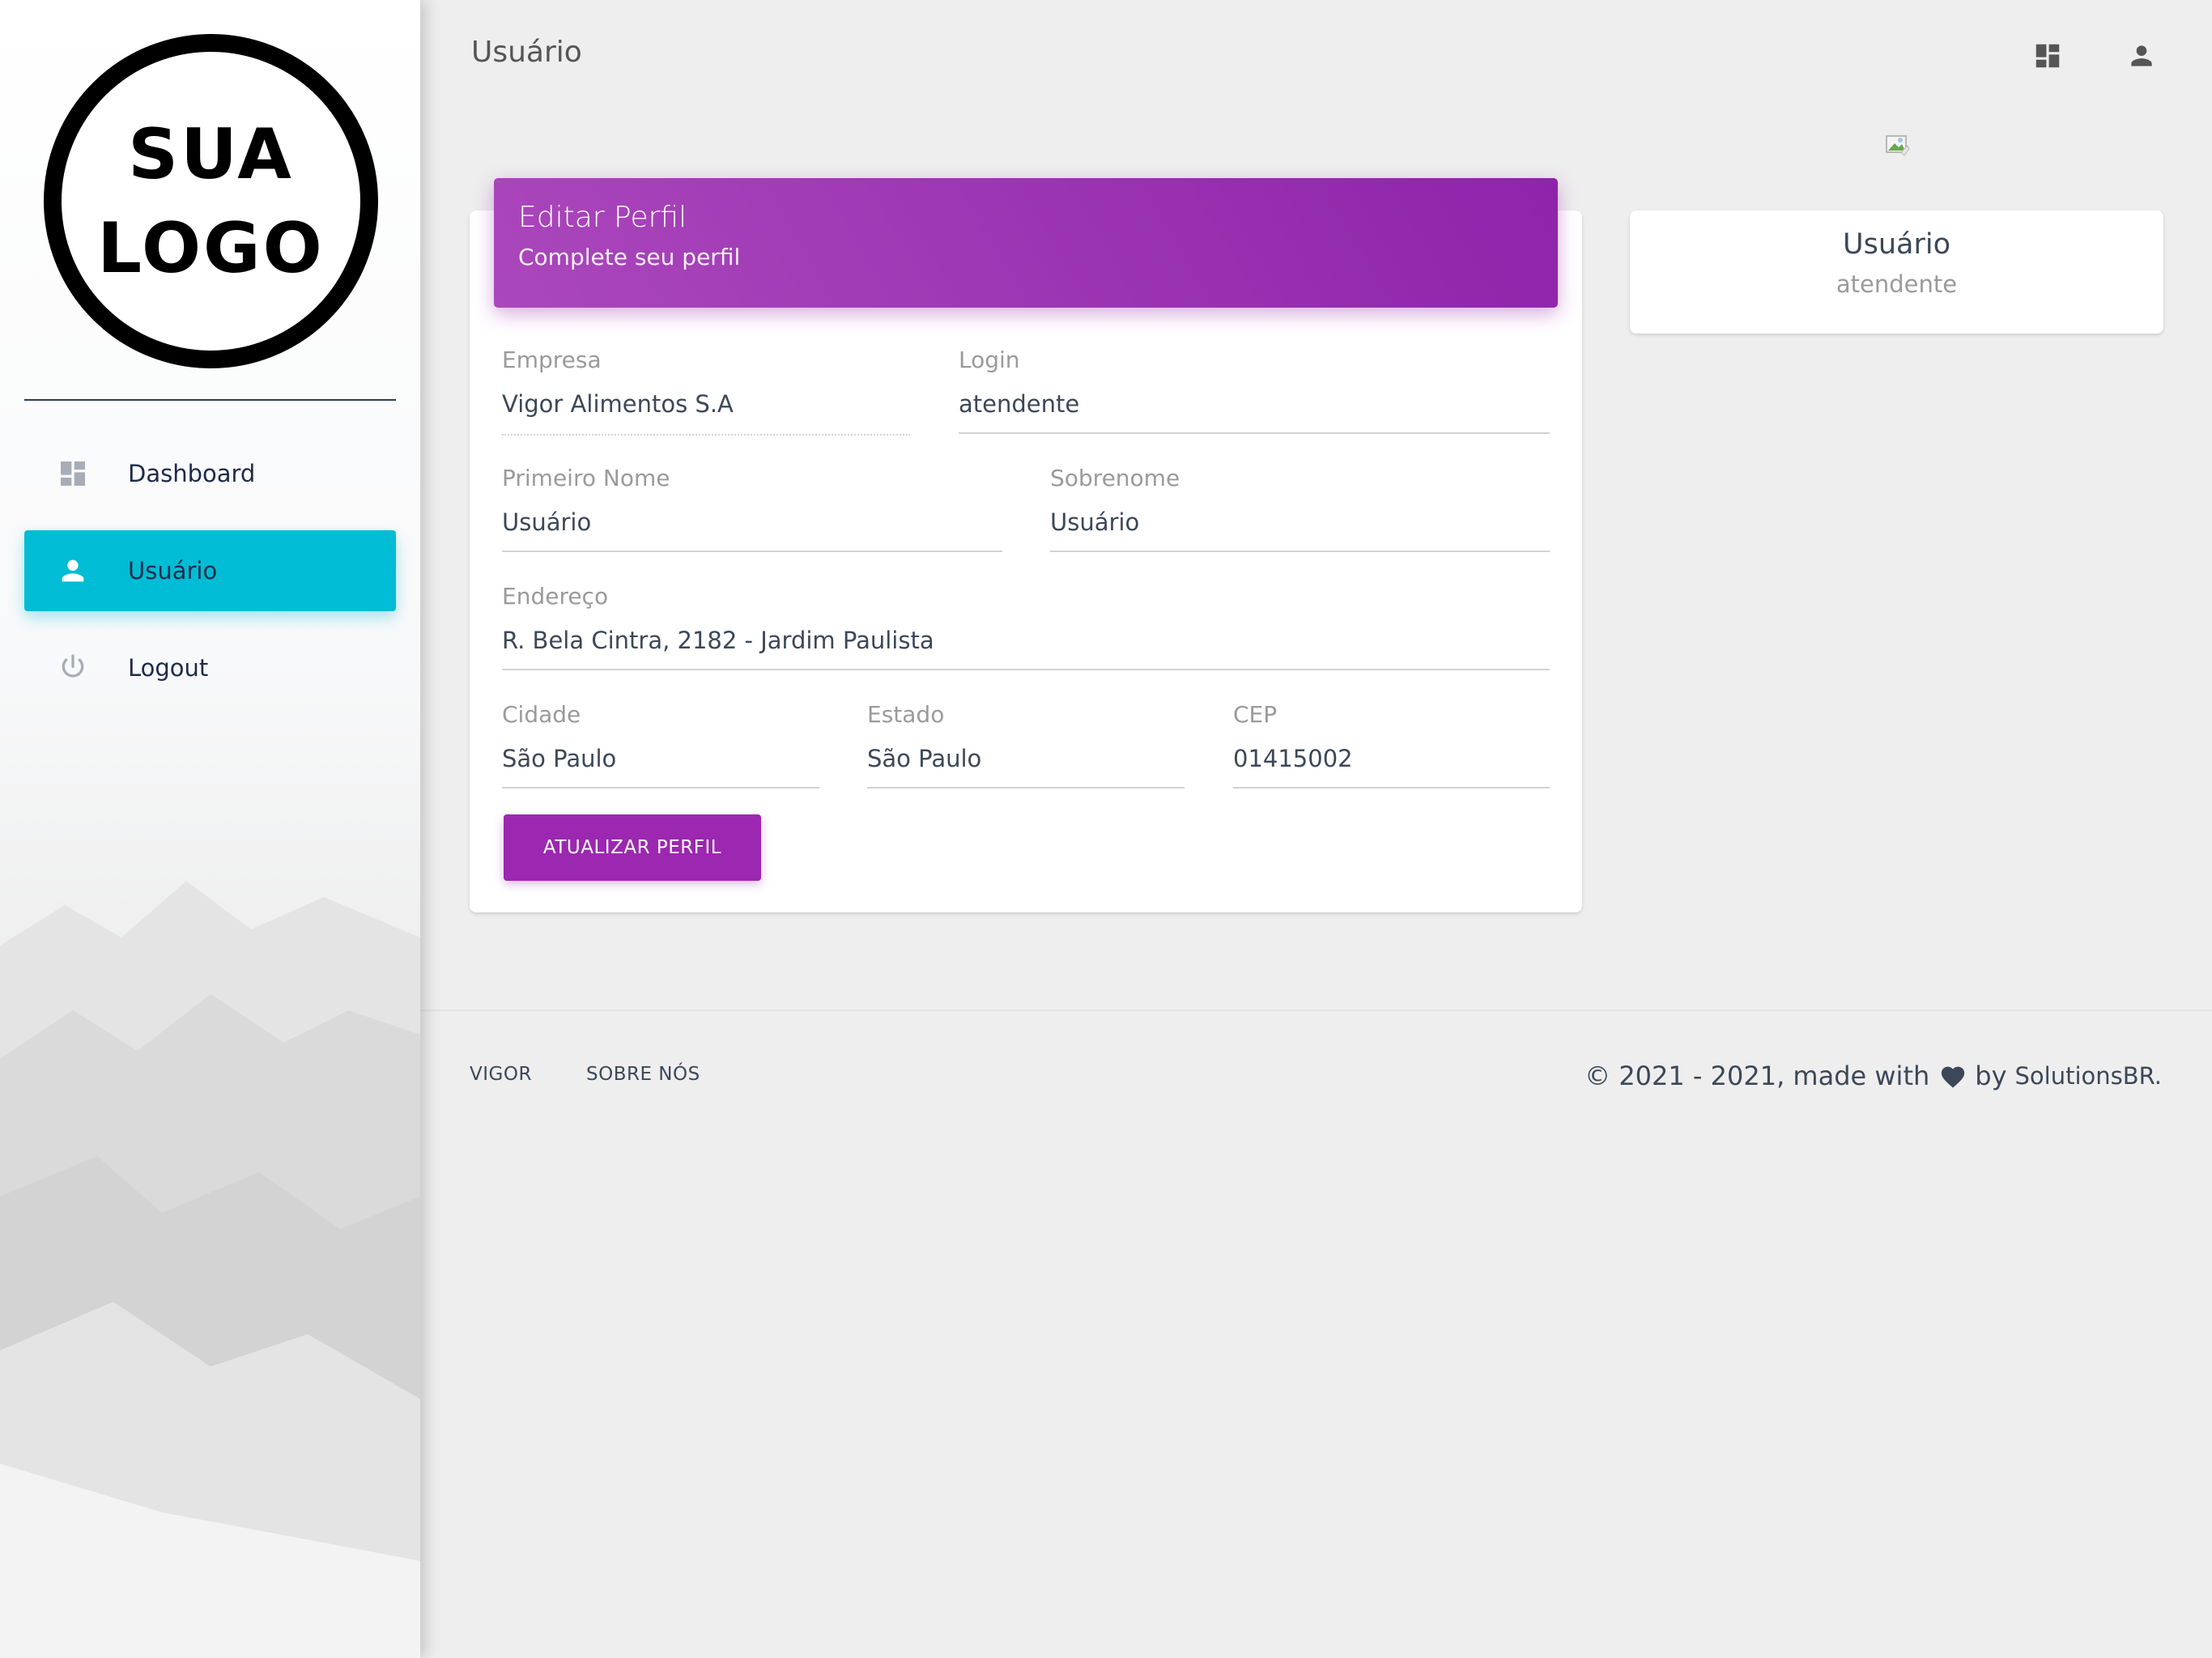  I want to click on logo-line-1: SUA, so click(211, 154).